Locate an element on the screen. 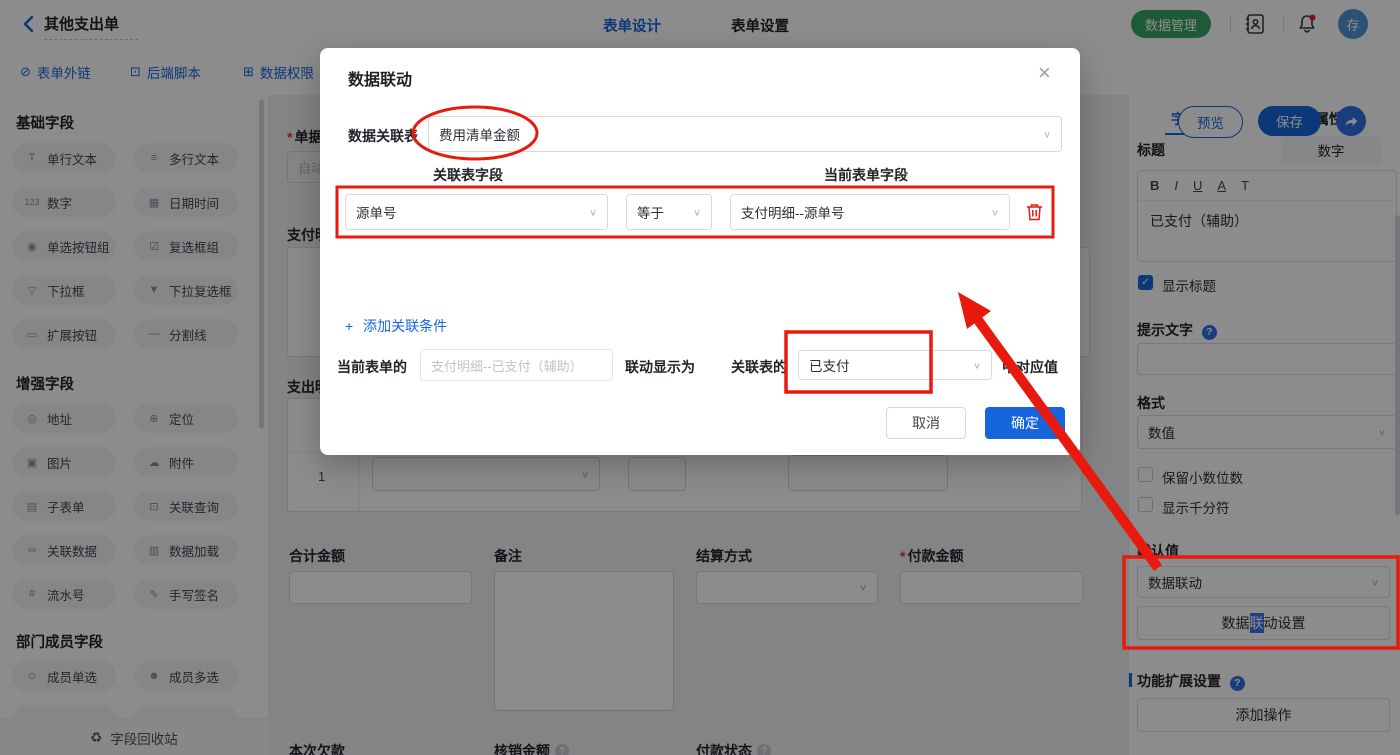 This screenshot has width=1400, height=755. plus-icon: + is located at coordinates (349, 326).